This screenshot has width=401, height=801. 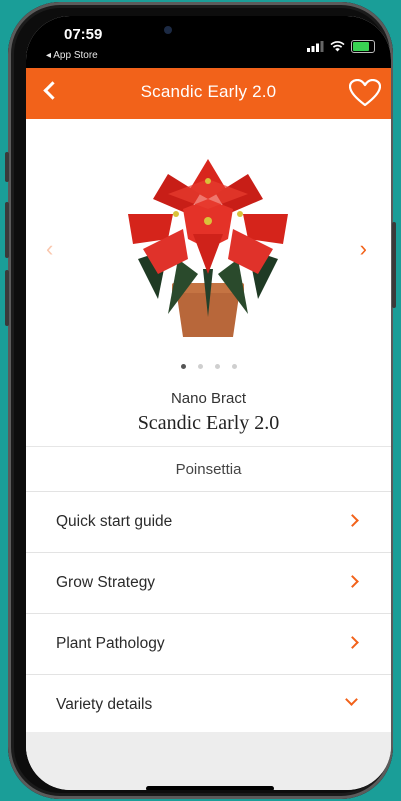 I want to click on menu-item-label: Grow Strategy, so click(x=106, y=582).